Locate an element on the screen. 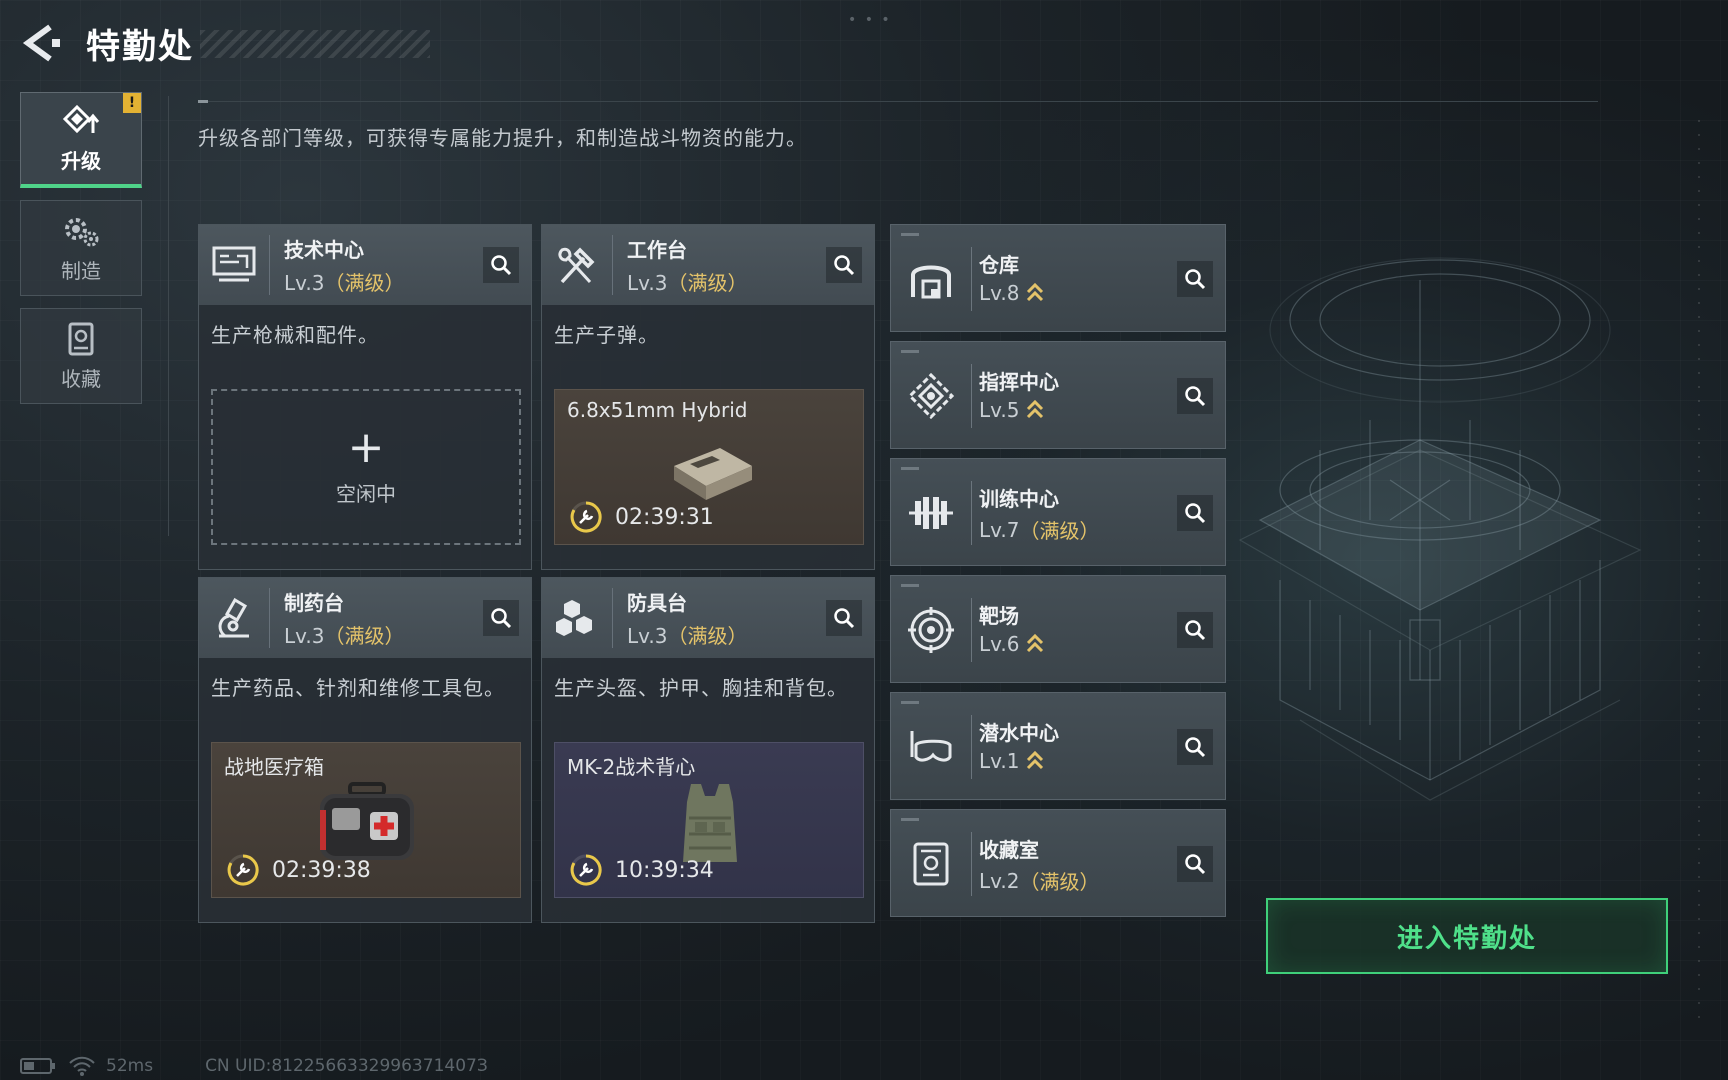 Image resolution: width=1728 pixels, height=1080 pixels. top-rule is located at coordinates (898, 101).